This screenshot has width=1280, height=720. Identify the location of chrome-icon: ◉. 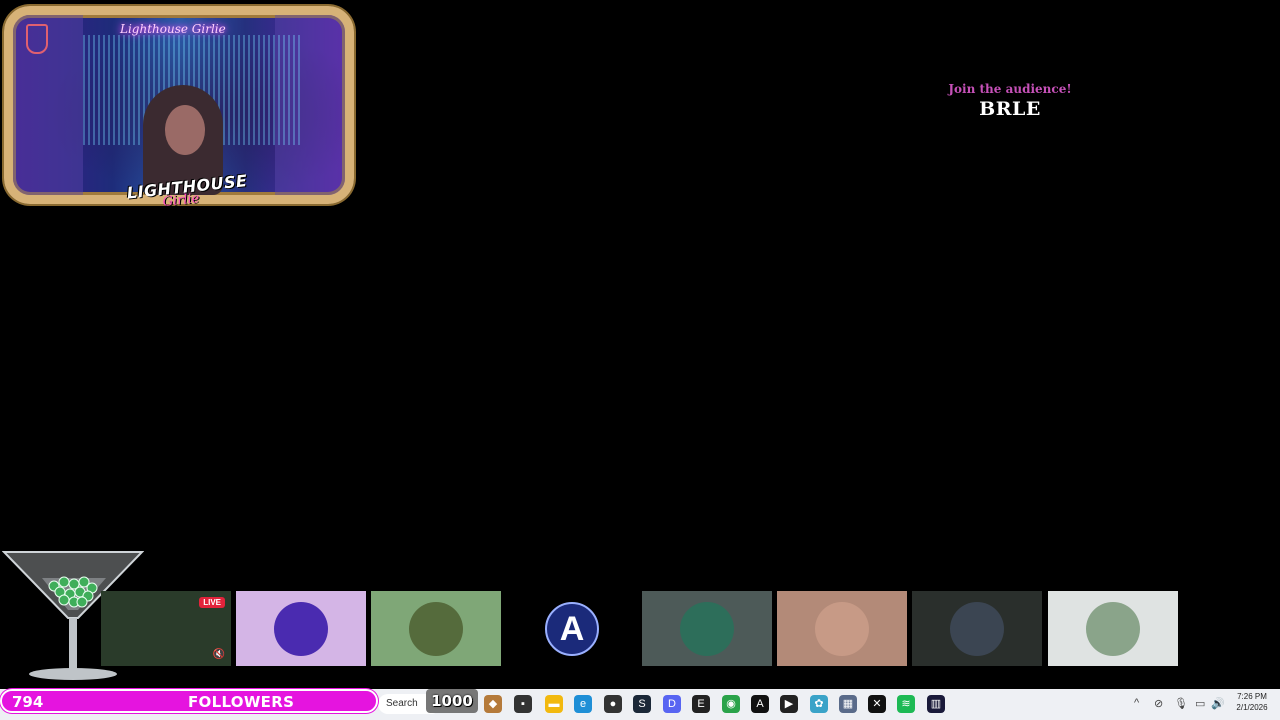
(731, 704).